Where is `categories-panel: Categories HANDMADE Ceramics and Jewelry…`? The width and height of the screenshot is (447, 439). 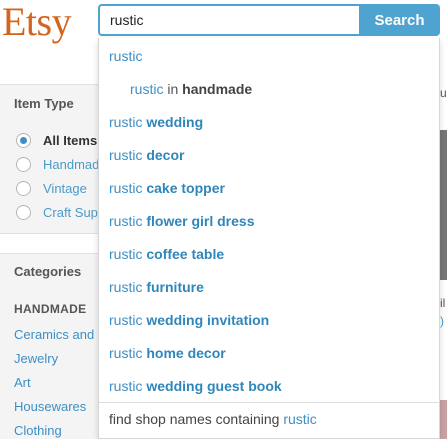 categories-panel: Categories HANDMADE Ceramics and Jewelry… is located at coordinates (55, 346).